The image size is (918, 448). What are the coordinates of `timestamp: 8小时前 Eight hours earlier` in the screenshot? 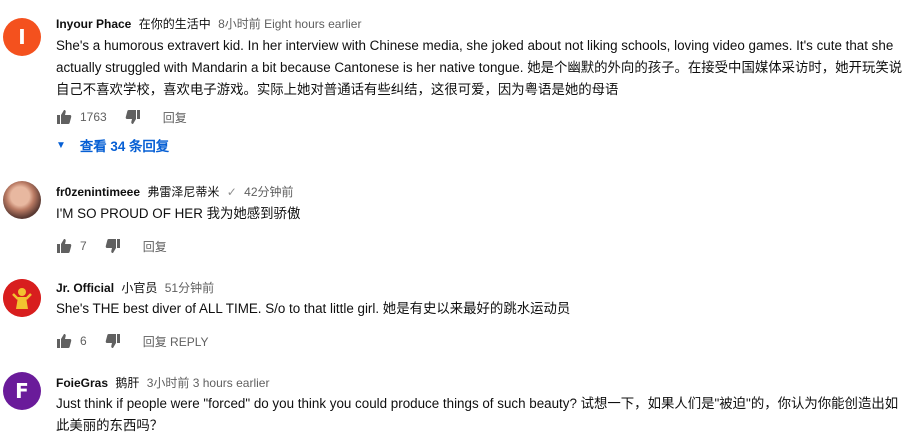 It's located at (289, 24).